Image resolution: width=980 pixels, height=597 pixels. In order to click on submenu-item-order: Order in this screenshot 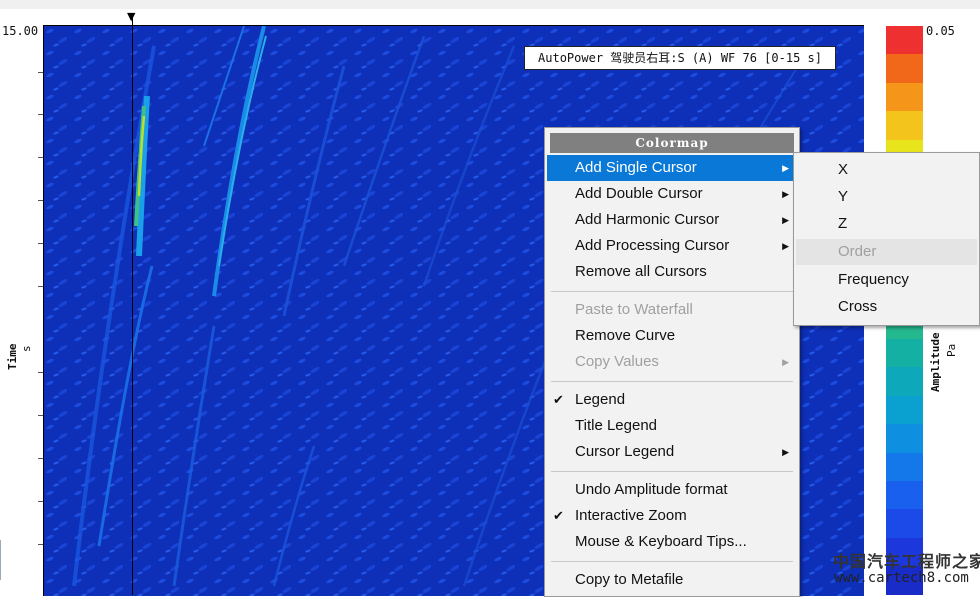, I will do `click(886, 252)`.